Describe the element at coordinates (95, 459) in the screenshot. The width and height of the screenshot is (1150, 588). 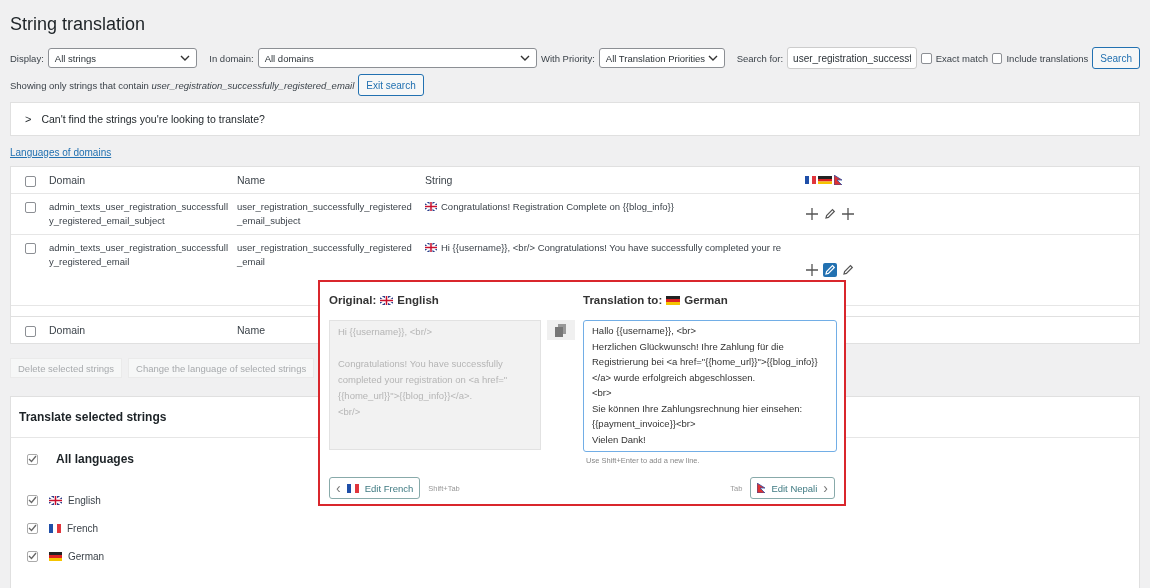
I see `all-languages-label: All languages` at that location.